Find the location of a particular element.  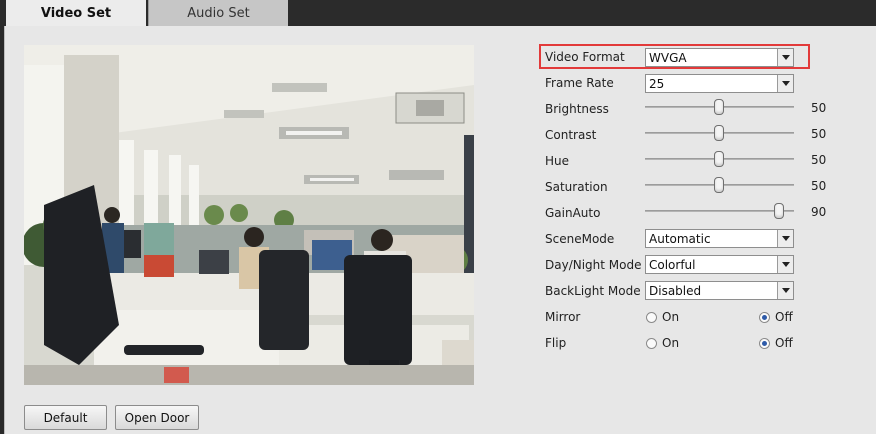

gain-auto-value: 90 is located at coordinates (819, 212).